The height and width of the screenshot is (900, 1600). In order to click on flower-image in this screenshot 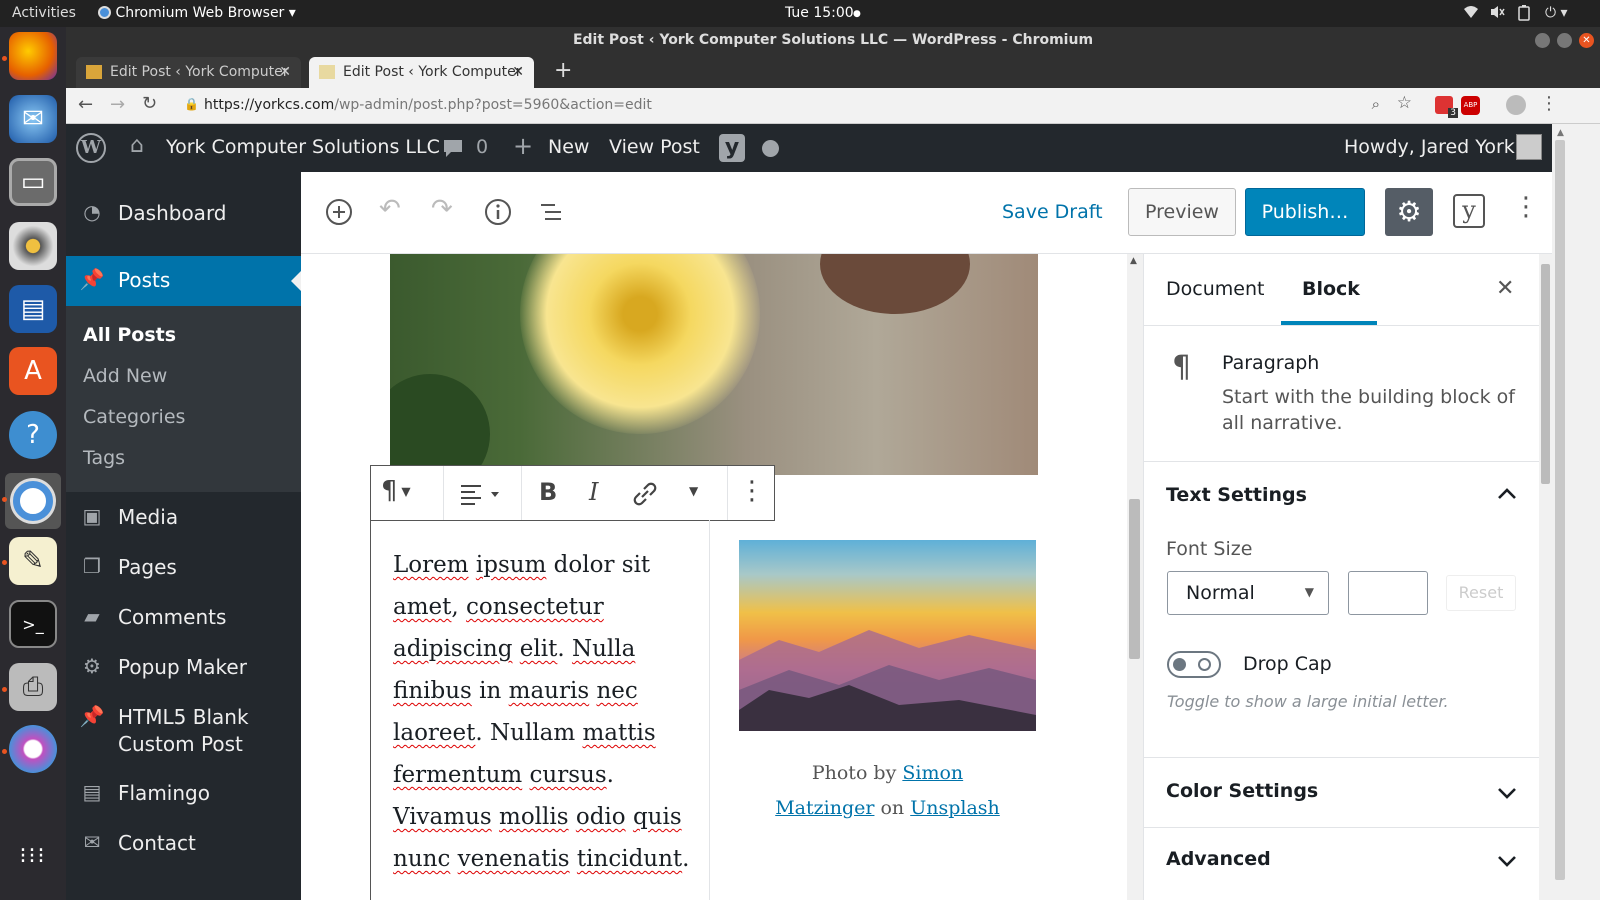, I will do `click(714, 364)`.